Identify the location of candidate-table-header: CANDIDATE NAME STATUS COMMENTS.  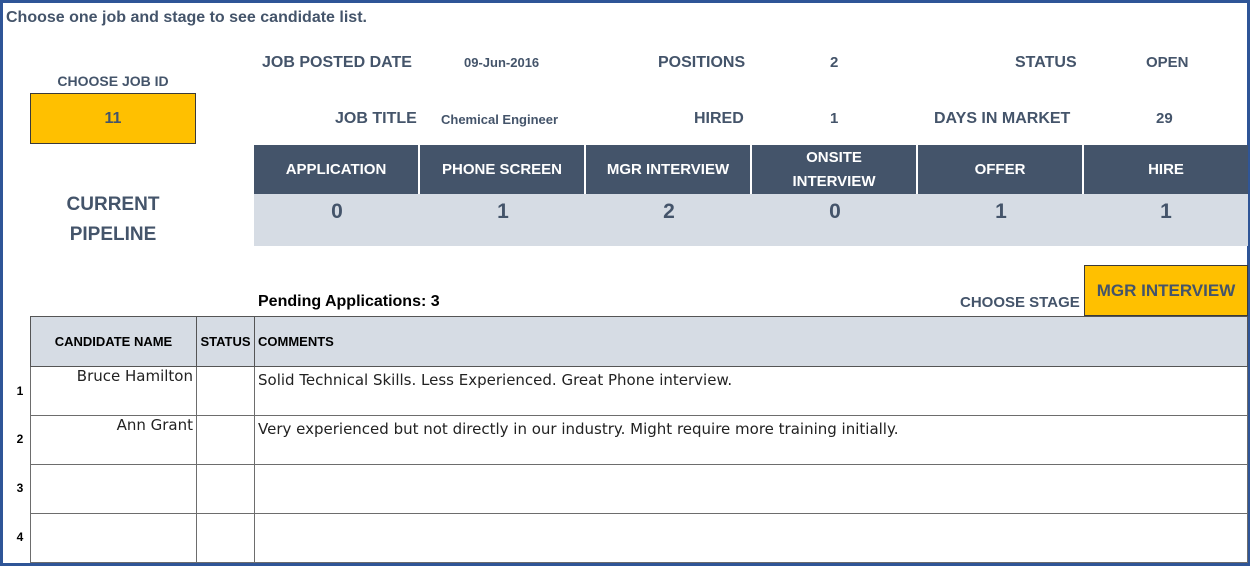
(639, 341).